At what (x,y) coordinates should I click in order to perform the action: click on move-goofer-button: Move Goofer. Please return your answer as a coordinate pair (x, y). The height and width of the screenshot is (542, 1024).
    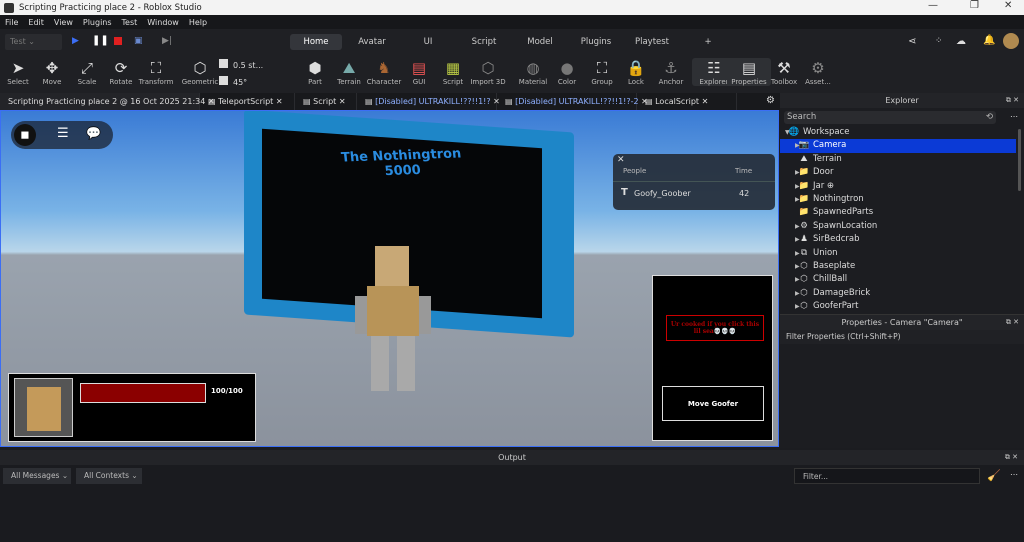
    Looking at the image, I should click on (713, 403).